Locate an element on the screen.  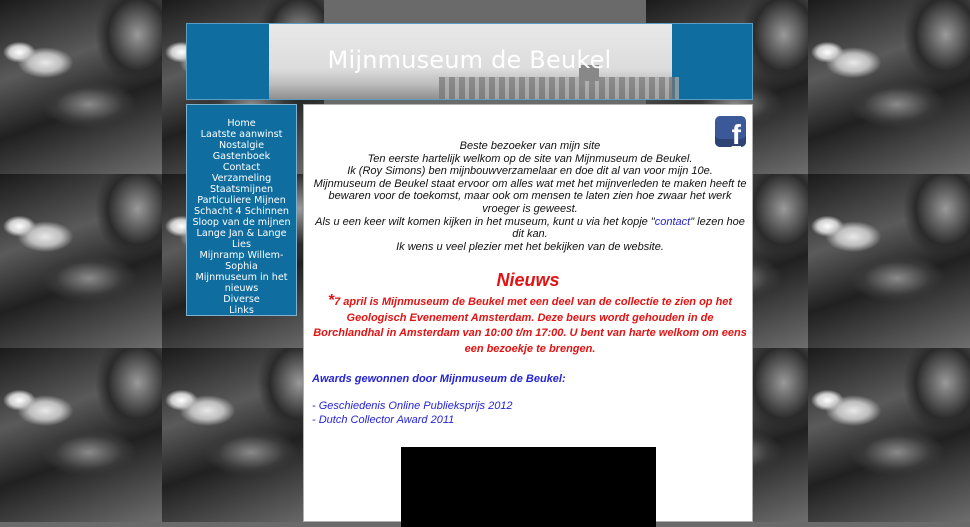
nav-link-diverse: Diverse is located at coordinates (241, 299).